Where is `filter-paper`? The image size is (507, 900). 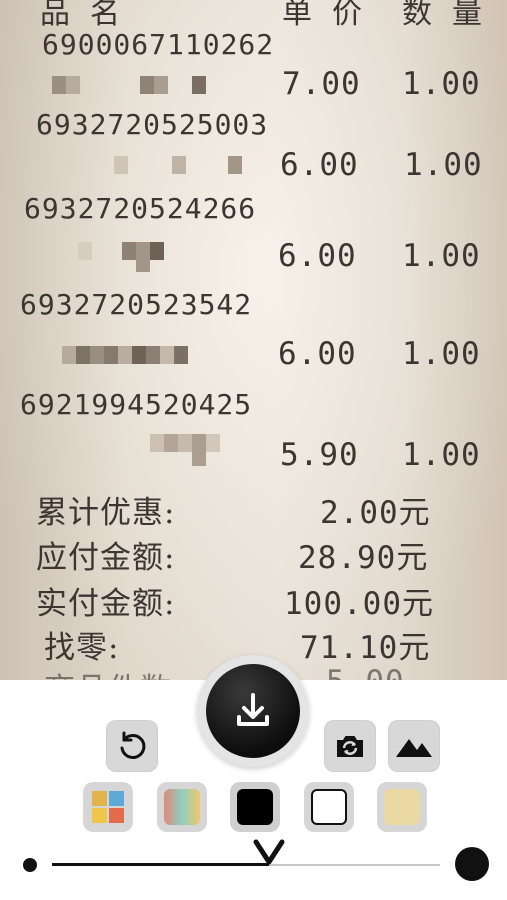
filter-paper is located at coordinates (402, 807).